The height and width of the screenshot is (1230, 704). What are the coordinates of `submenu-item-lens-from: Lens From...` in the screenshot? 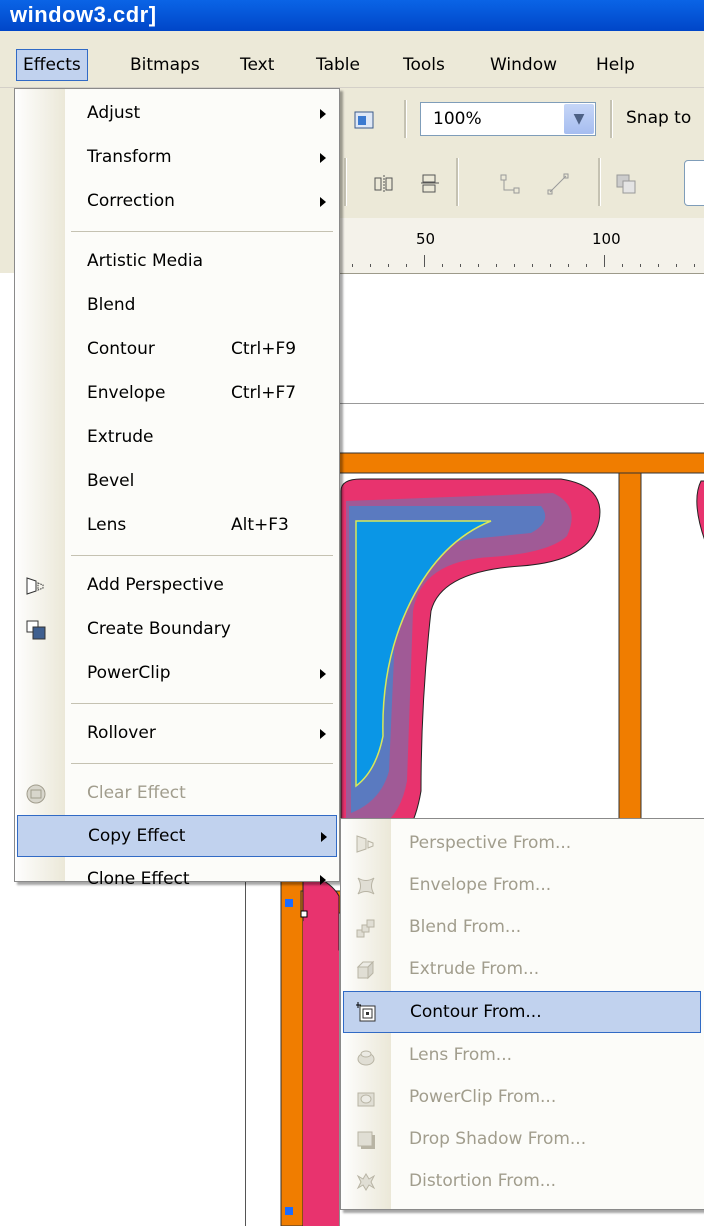 It's located at (522, 1056).